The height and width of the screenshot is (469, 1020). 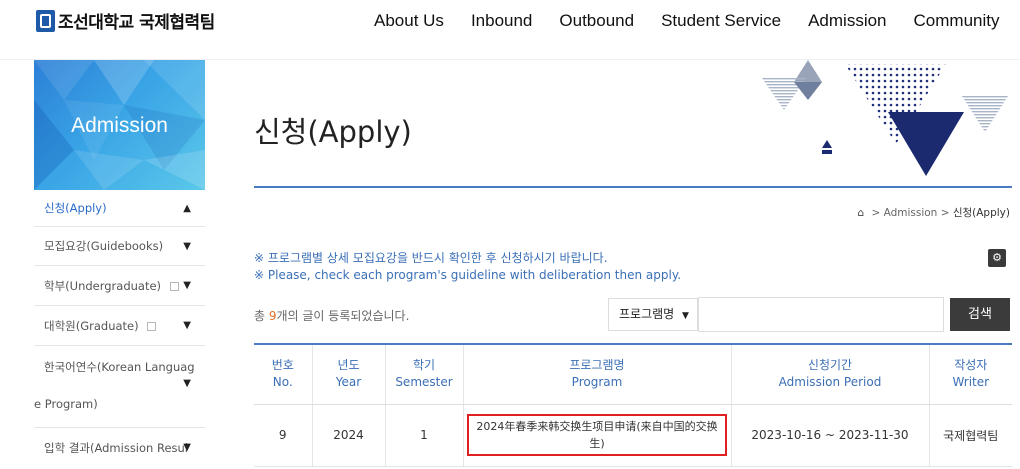 I want to click on col-header-en: Program, so click(x=597, y=382).